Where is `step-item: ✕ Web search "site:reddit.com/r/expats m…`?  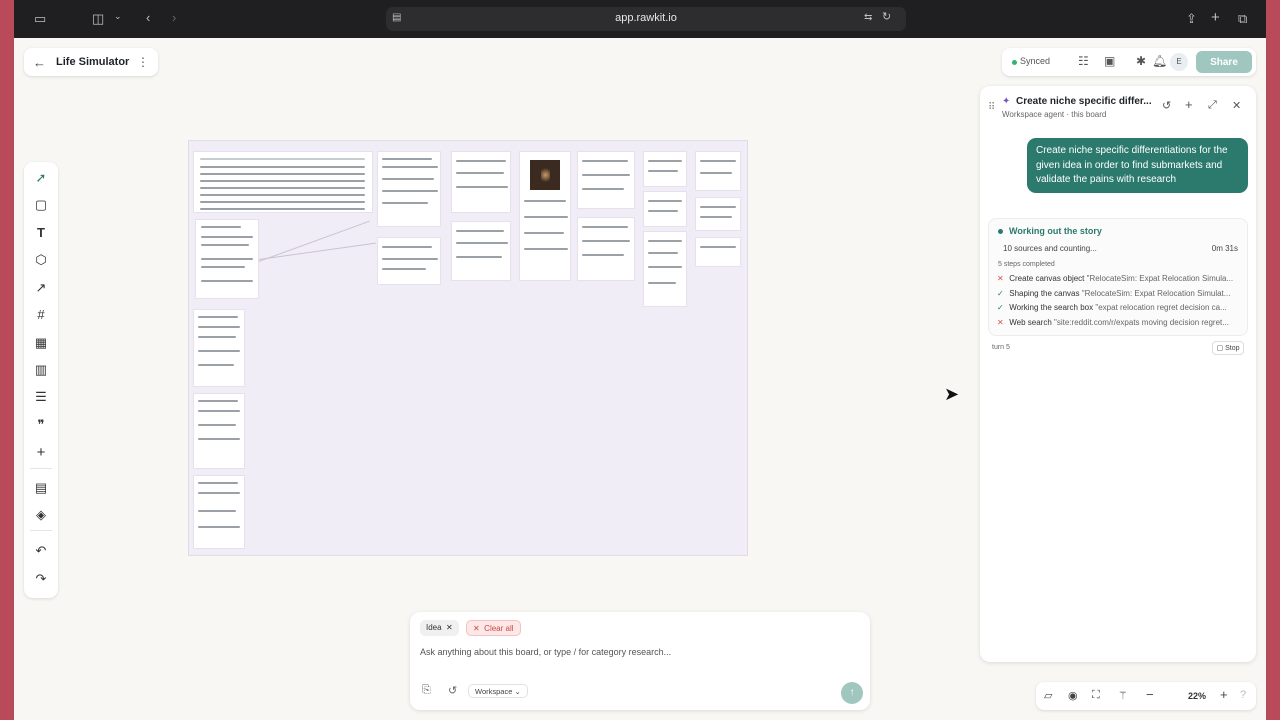
step-item: ✕ Web search "site:reddit.com/r/expats m… is located at coordinates (1120, 324).